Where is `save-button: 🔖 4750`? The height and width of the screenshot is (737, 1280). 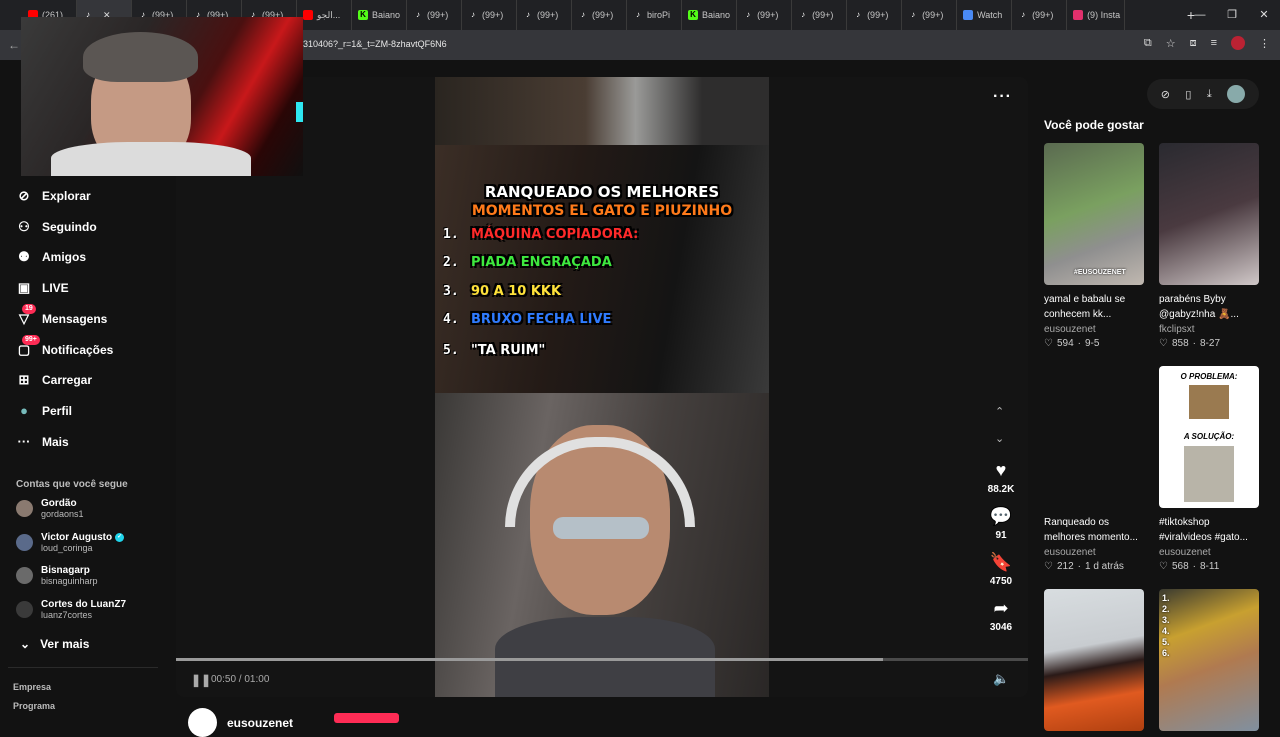
save-button: 🔖 4750 is located at coordinates (1001, 569).